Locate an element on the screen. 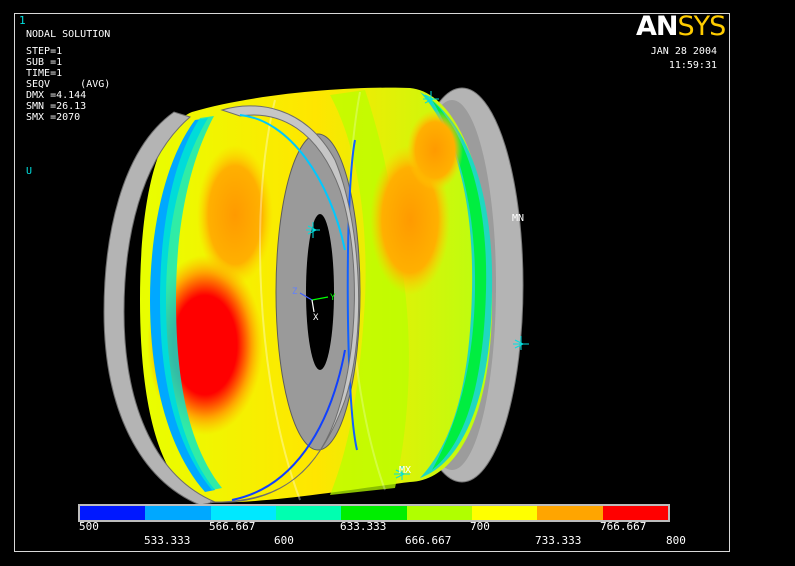 The width and height of the screenshot is (795, 566). legend-tick-4: 633.333 is located at coordinates (363, 526).